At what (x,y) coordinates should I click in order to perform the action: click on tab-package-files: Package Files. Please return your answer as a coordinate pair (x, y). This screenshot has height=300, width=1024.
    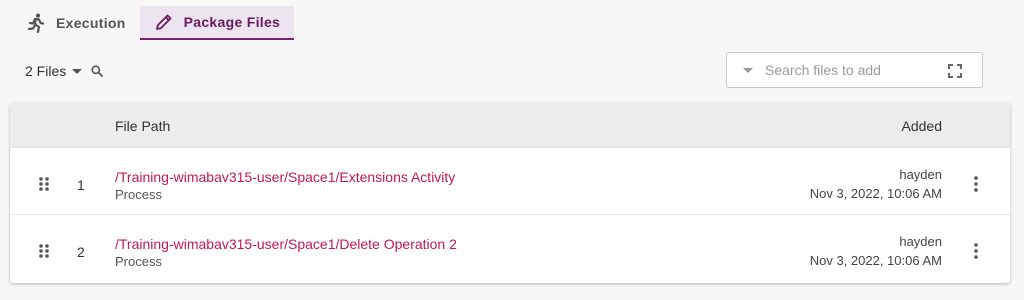
    Looking at the image, I should click on (217, 23).